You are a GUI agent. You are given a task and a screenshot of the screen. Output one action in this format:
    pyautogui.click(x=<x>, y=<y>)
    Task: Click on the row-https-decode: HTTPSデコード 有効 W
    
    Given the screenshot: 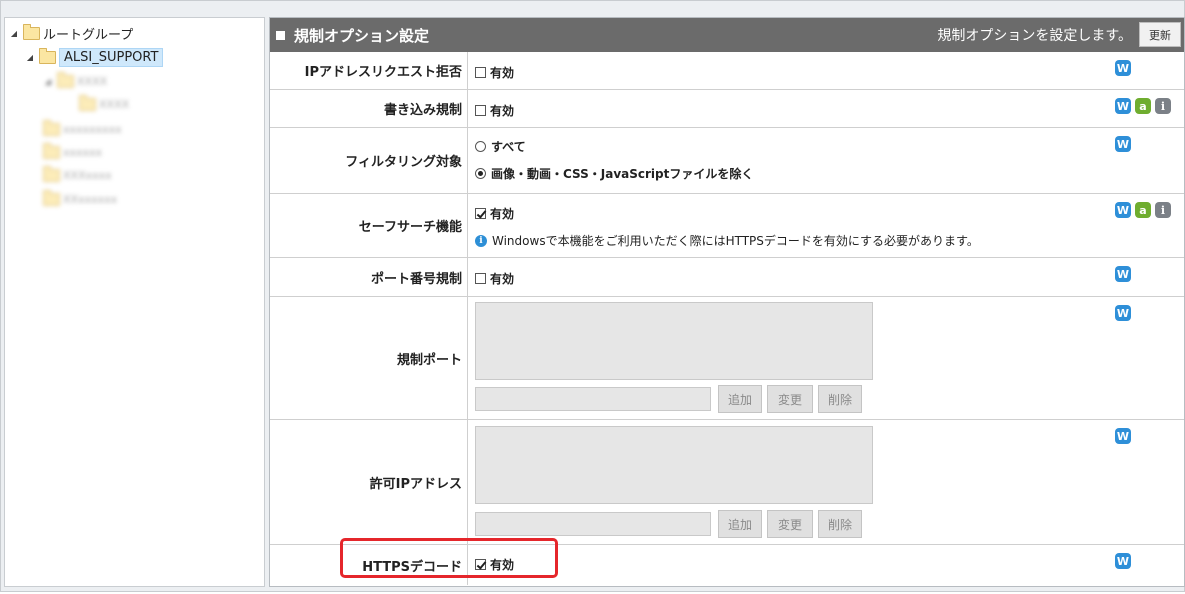 What is the action you would take?
    pyautogui.click(x=727, y=565)
    